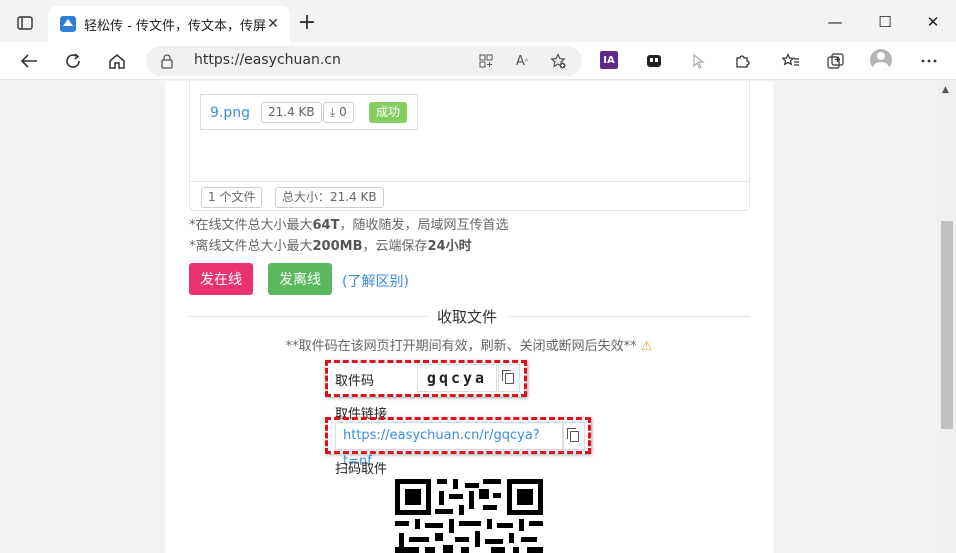 Image resolution: width=956 pixels, height=553 pixels. Describe the element at coordinates (945, 90) in the screenshot. I see `scroll-up-icon: ▲` at that location.